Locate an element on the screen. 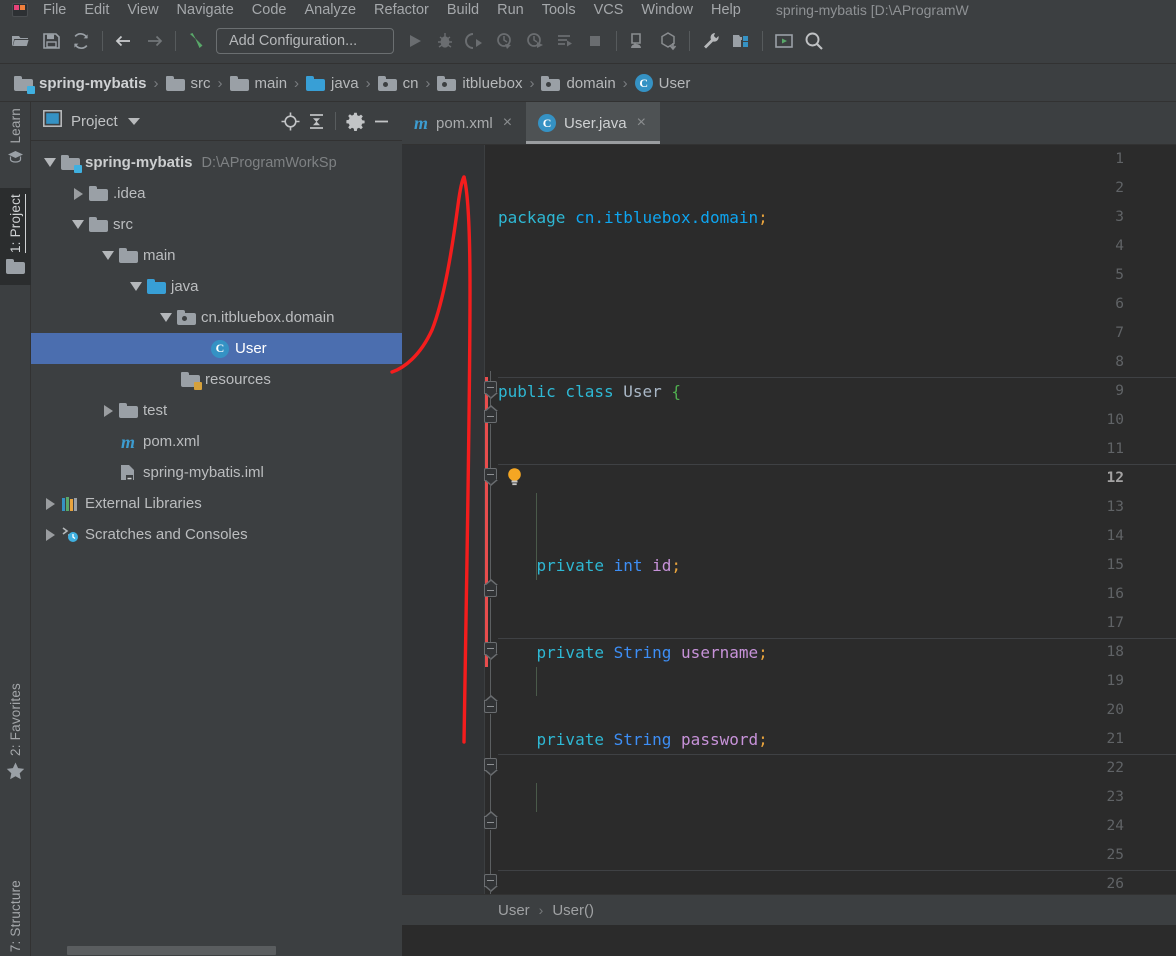  profile-cpu-icon is located at coordinates (535, 41).